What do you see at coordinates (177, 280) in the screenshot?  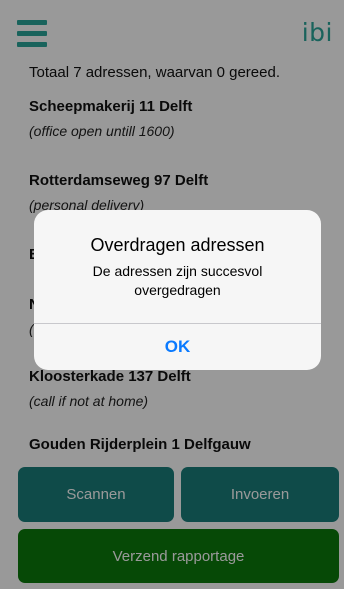 I see `dialog-message: De adressen zijn succesvol overgedragen` at bounding box center [177, 280].